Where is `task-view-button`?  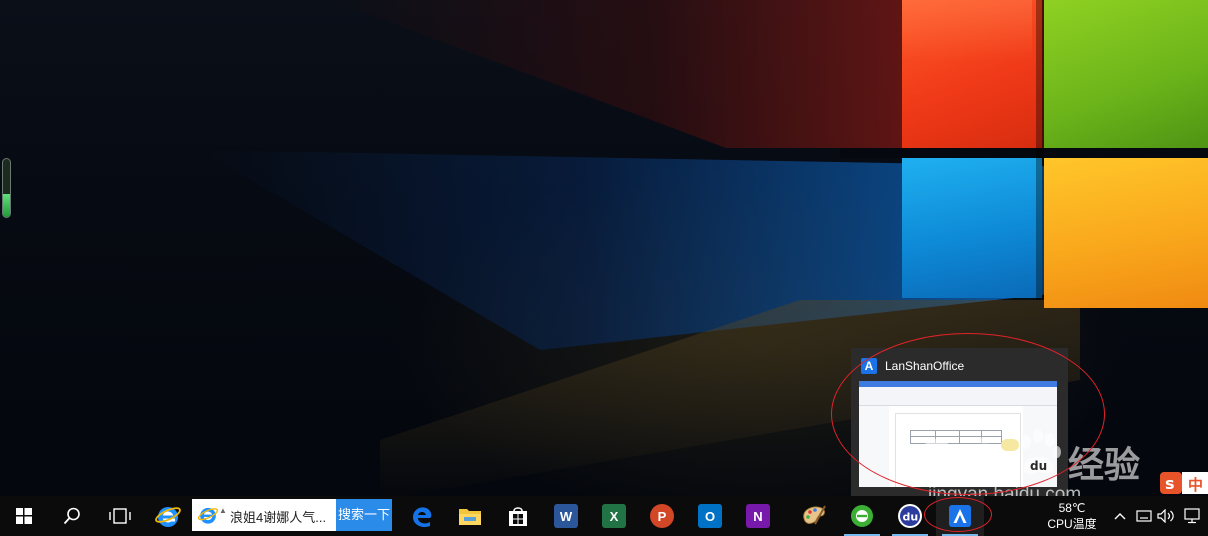
task-view-button is located at coordinates (120, 516).